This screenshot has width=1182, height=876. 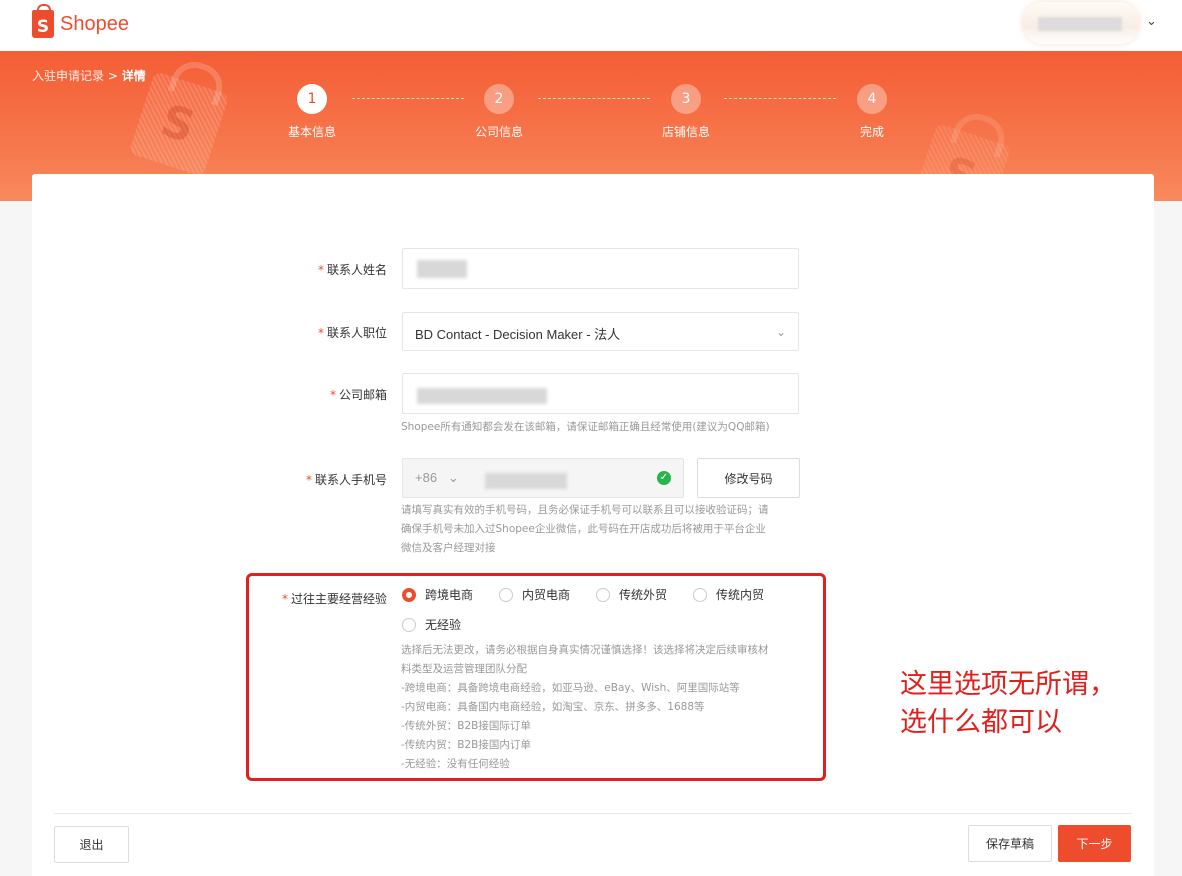 What do you see at coordinates (686, 99) in the screenshot?
I see `step-number: 3` at bounding box center [686, 99].